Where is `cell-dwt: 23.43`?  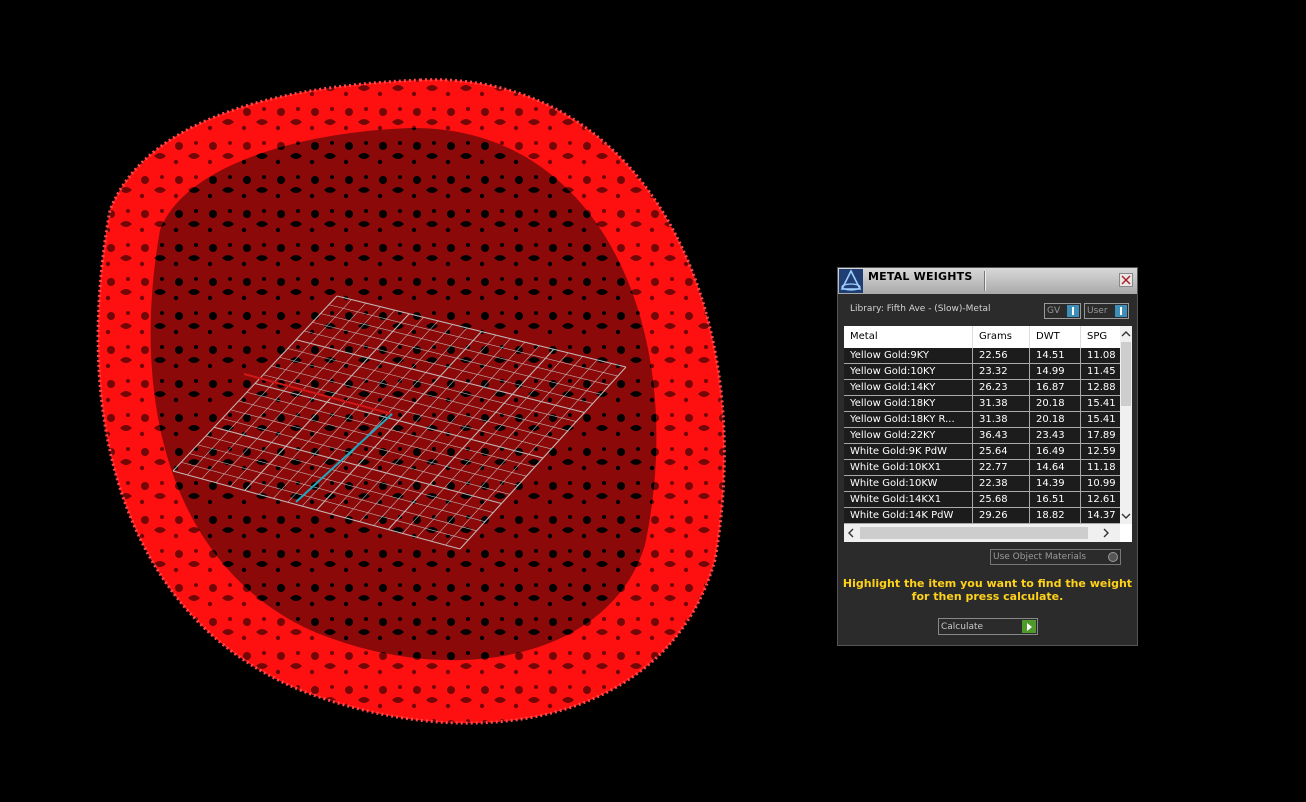
cell-dwt: 23.43 is located at coordinates (1055, 435).